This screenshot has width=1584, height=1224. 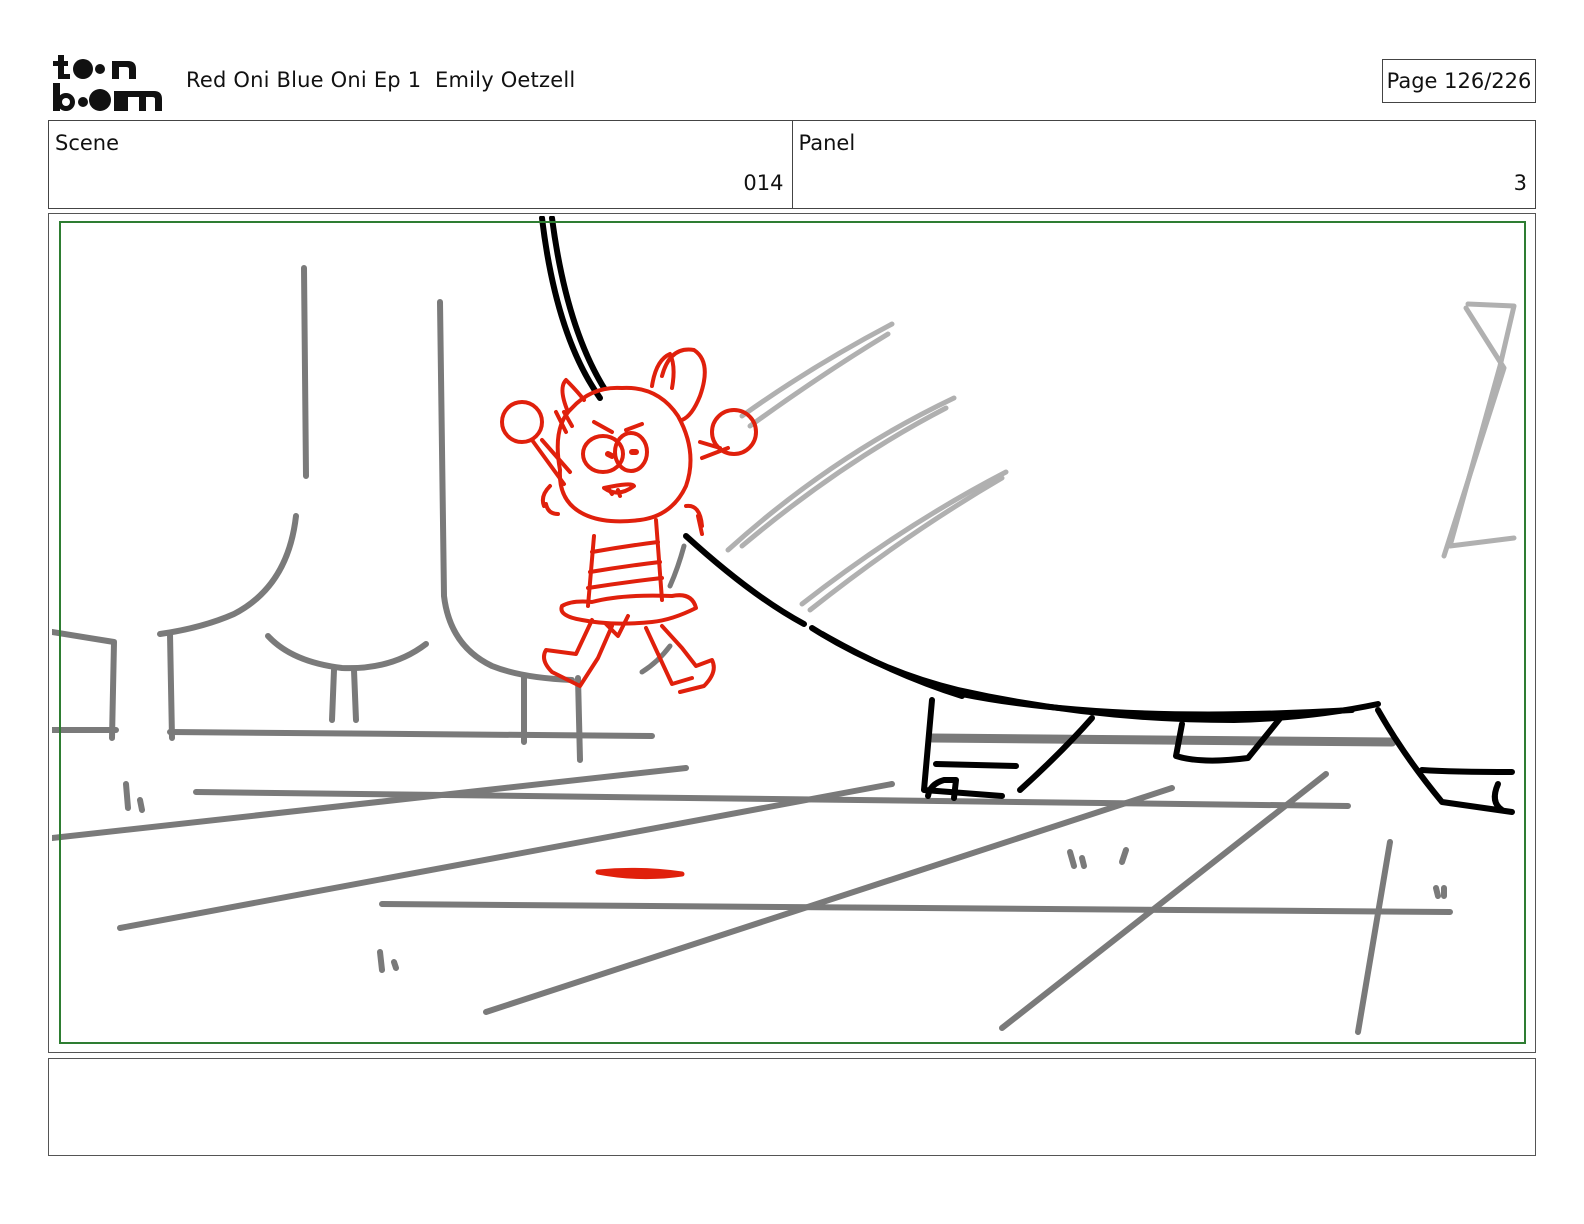 What do you see at coordinates (420, 164) in the screenshot?
I see `scene-cell: Scene 014` at bounding box center [420, 164].